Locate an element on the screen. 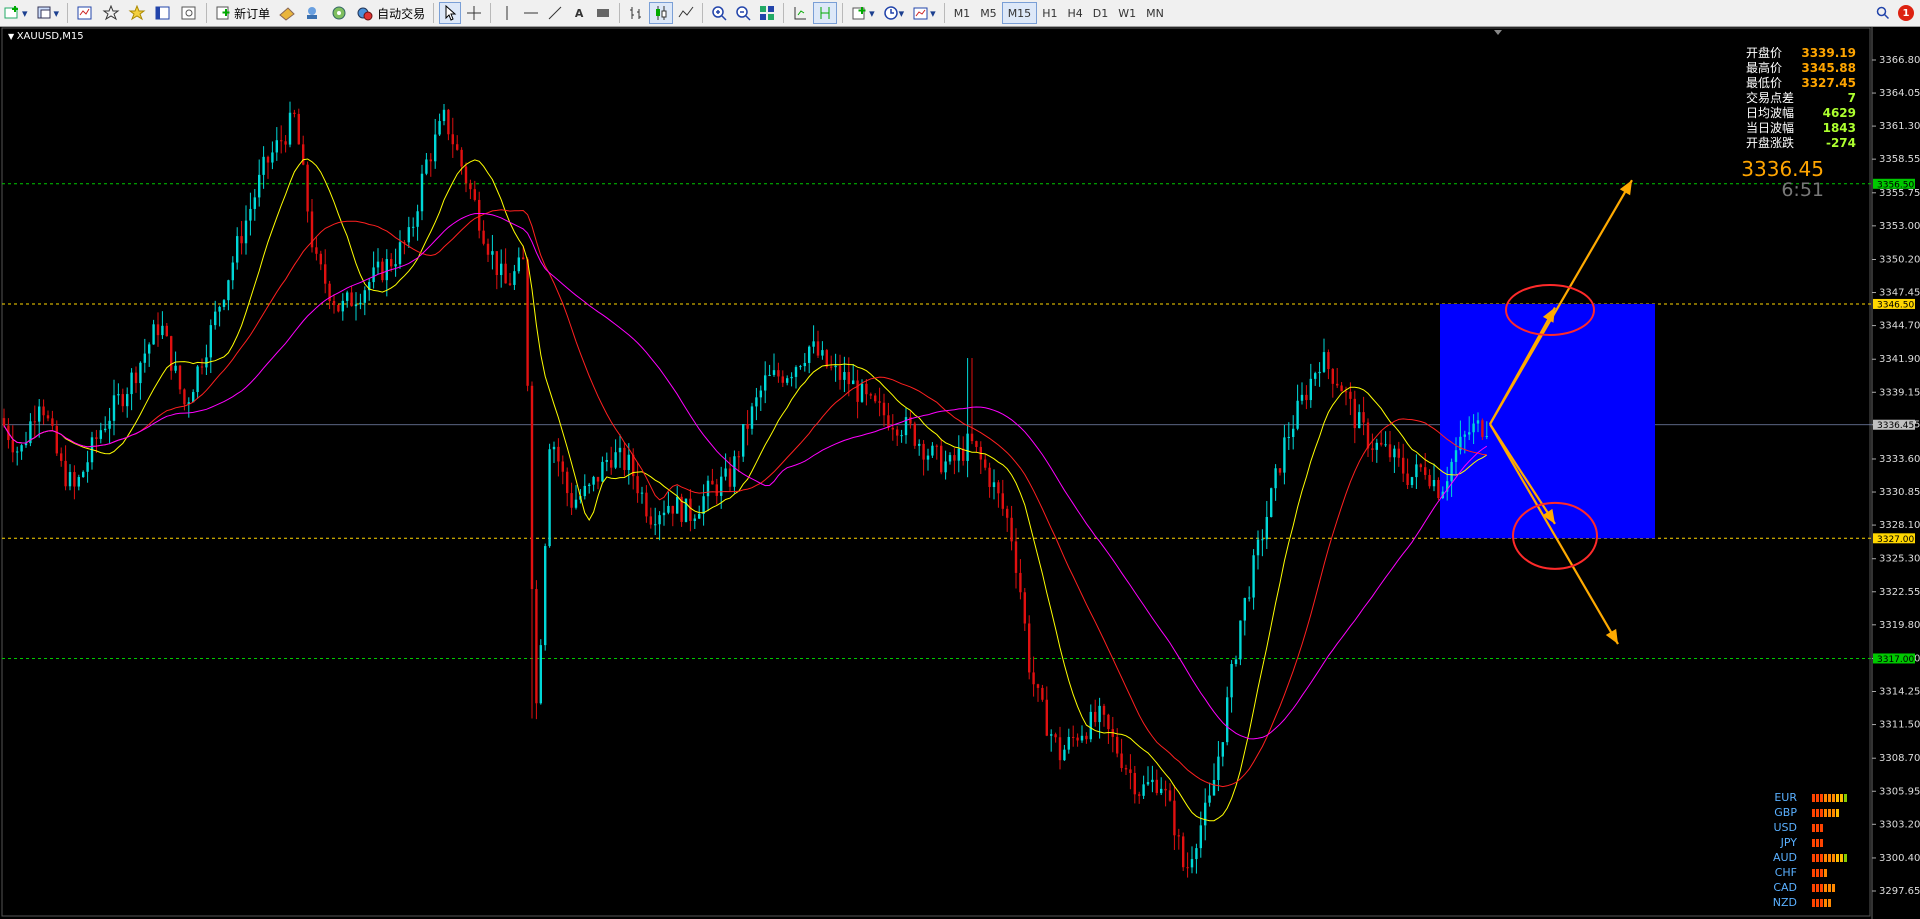  crosshair-icon is located at coordinates (474, 13).